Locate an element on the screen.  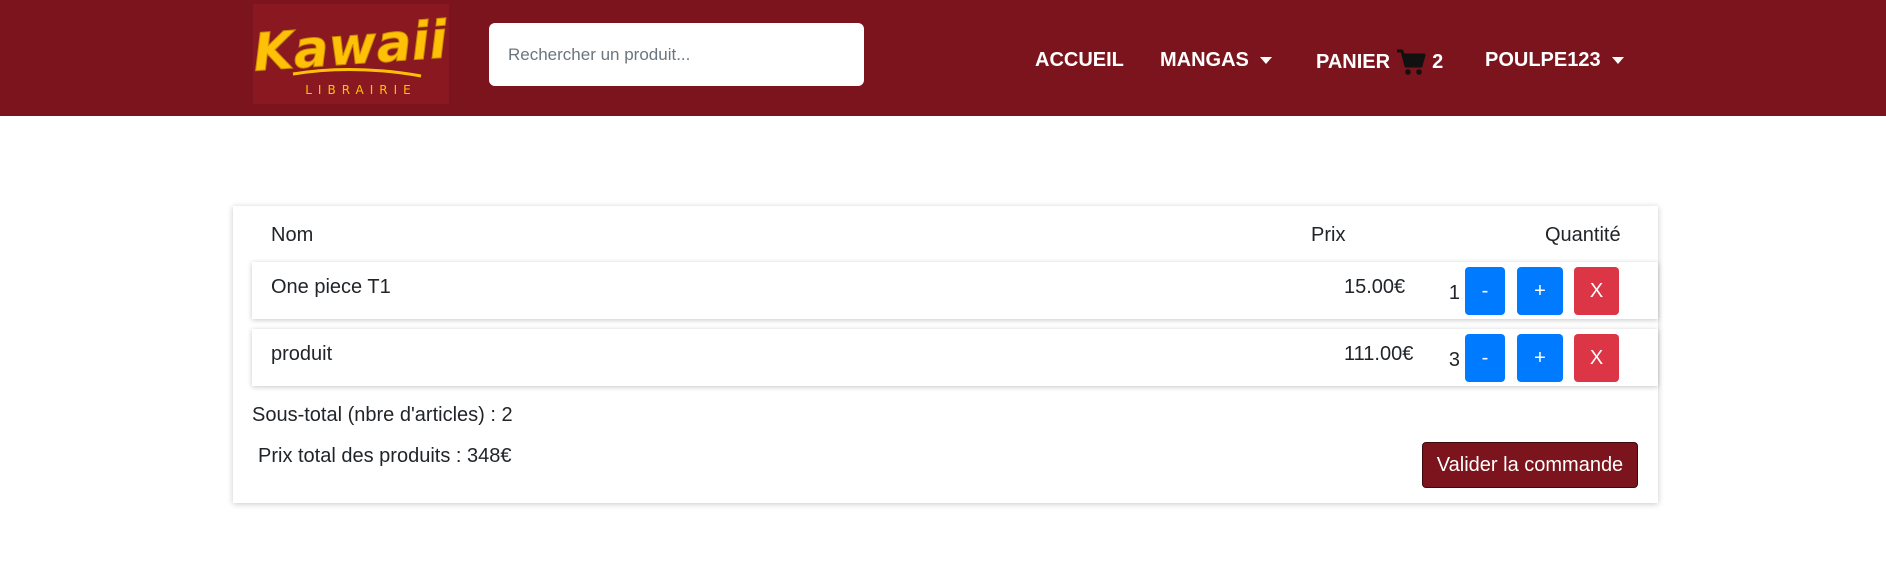
shopping-cart-icon is located at coordinates (1411, 62).